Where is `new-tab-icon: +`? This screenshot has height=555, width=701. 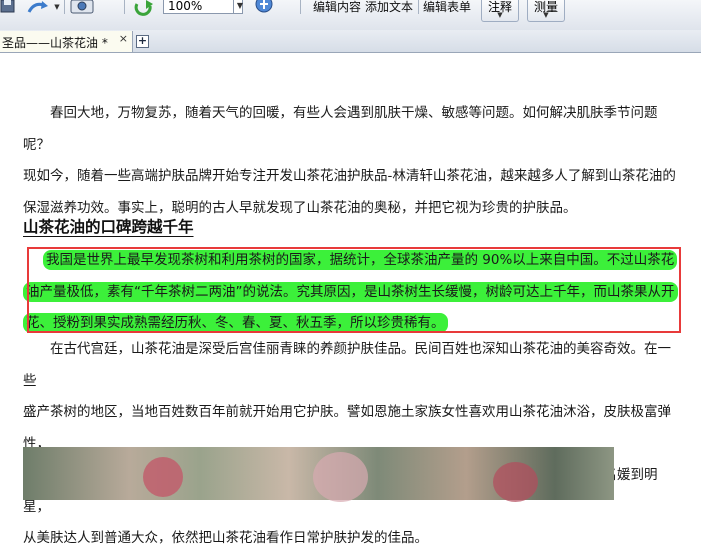 new-tab-icon: + is located at coordinates (142, 41).